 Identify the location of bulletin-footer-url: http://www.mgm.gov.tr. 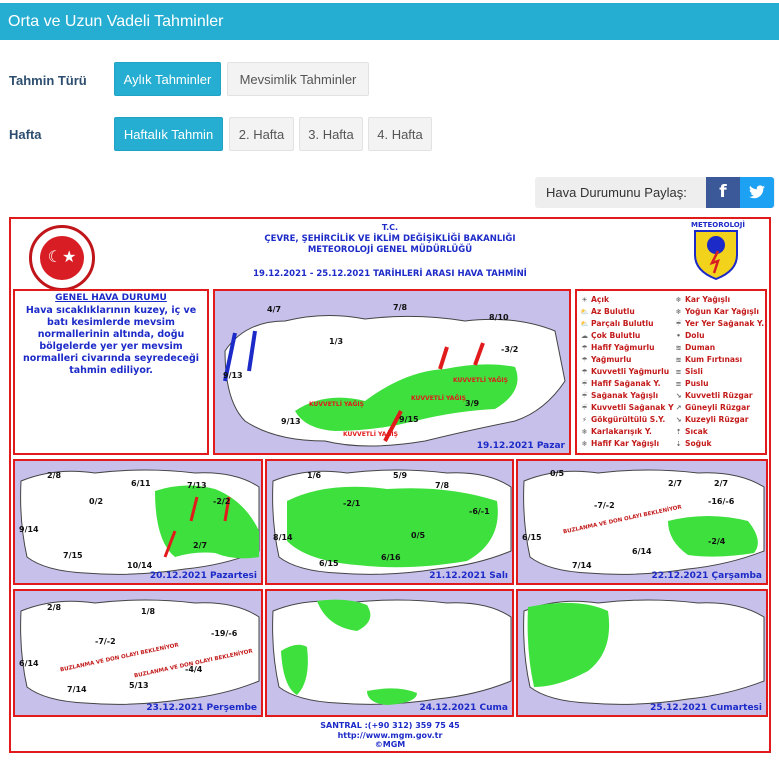
(390, 735).